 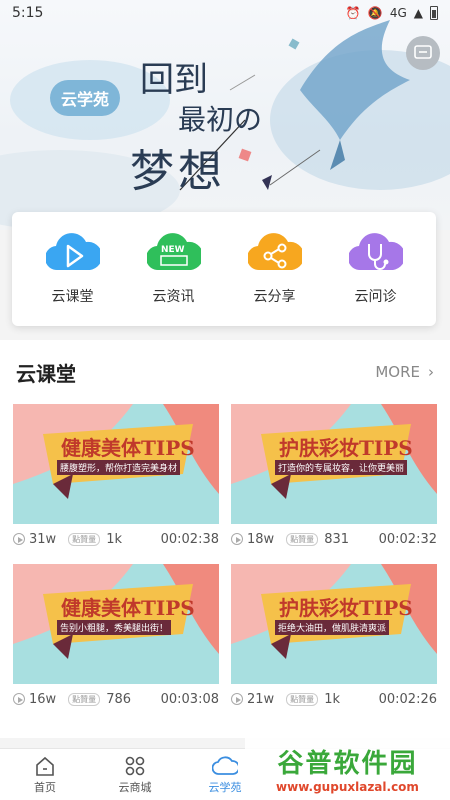 What do you see at coordinates (225, 787) in the screenshot?
I see `tab-academy-label: 云学苑` at bounding box center [225, 787].